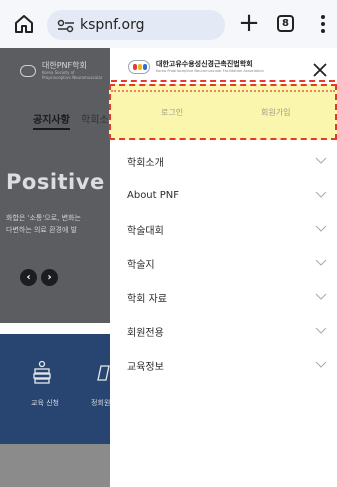  I want to click on menu-item-label: 학술대회, so click(145, 231).